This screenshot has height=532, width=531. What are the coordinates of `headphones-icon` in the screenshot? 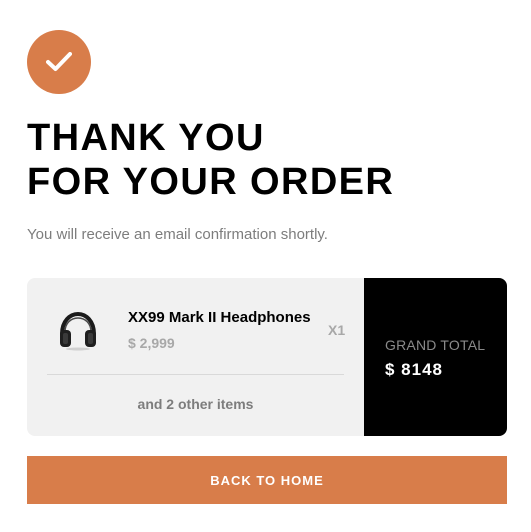 It's located at (78, 331).